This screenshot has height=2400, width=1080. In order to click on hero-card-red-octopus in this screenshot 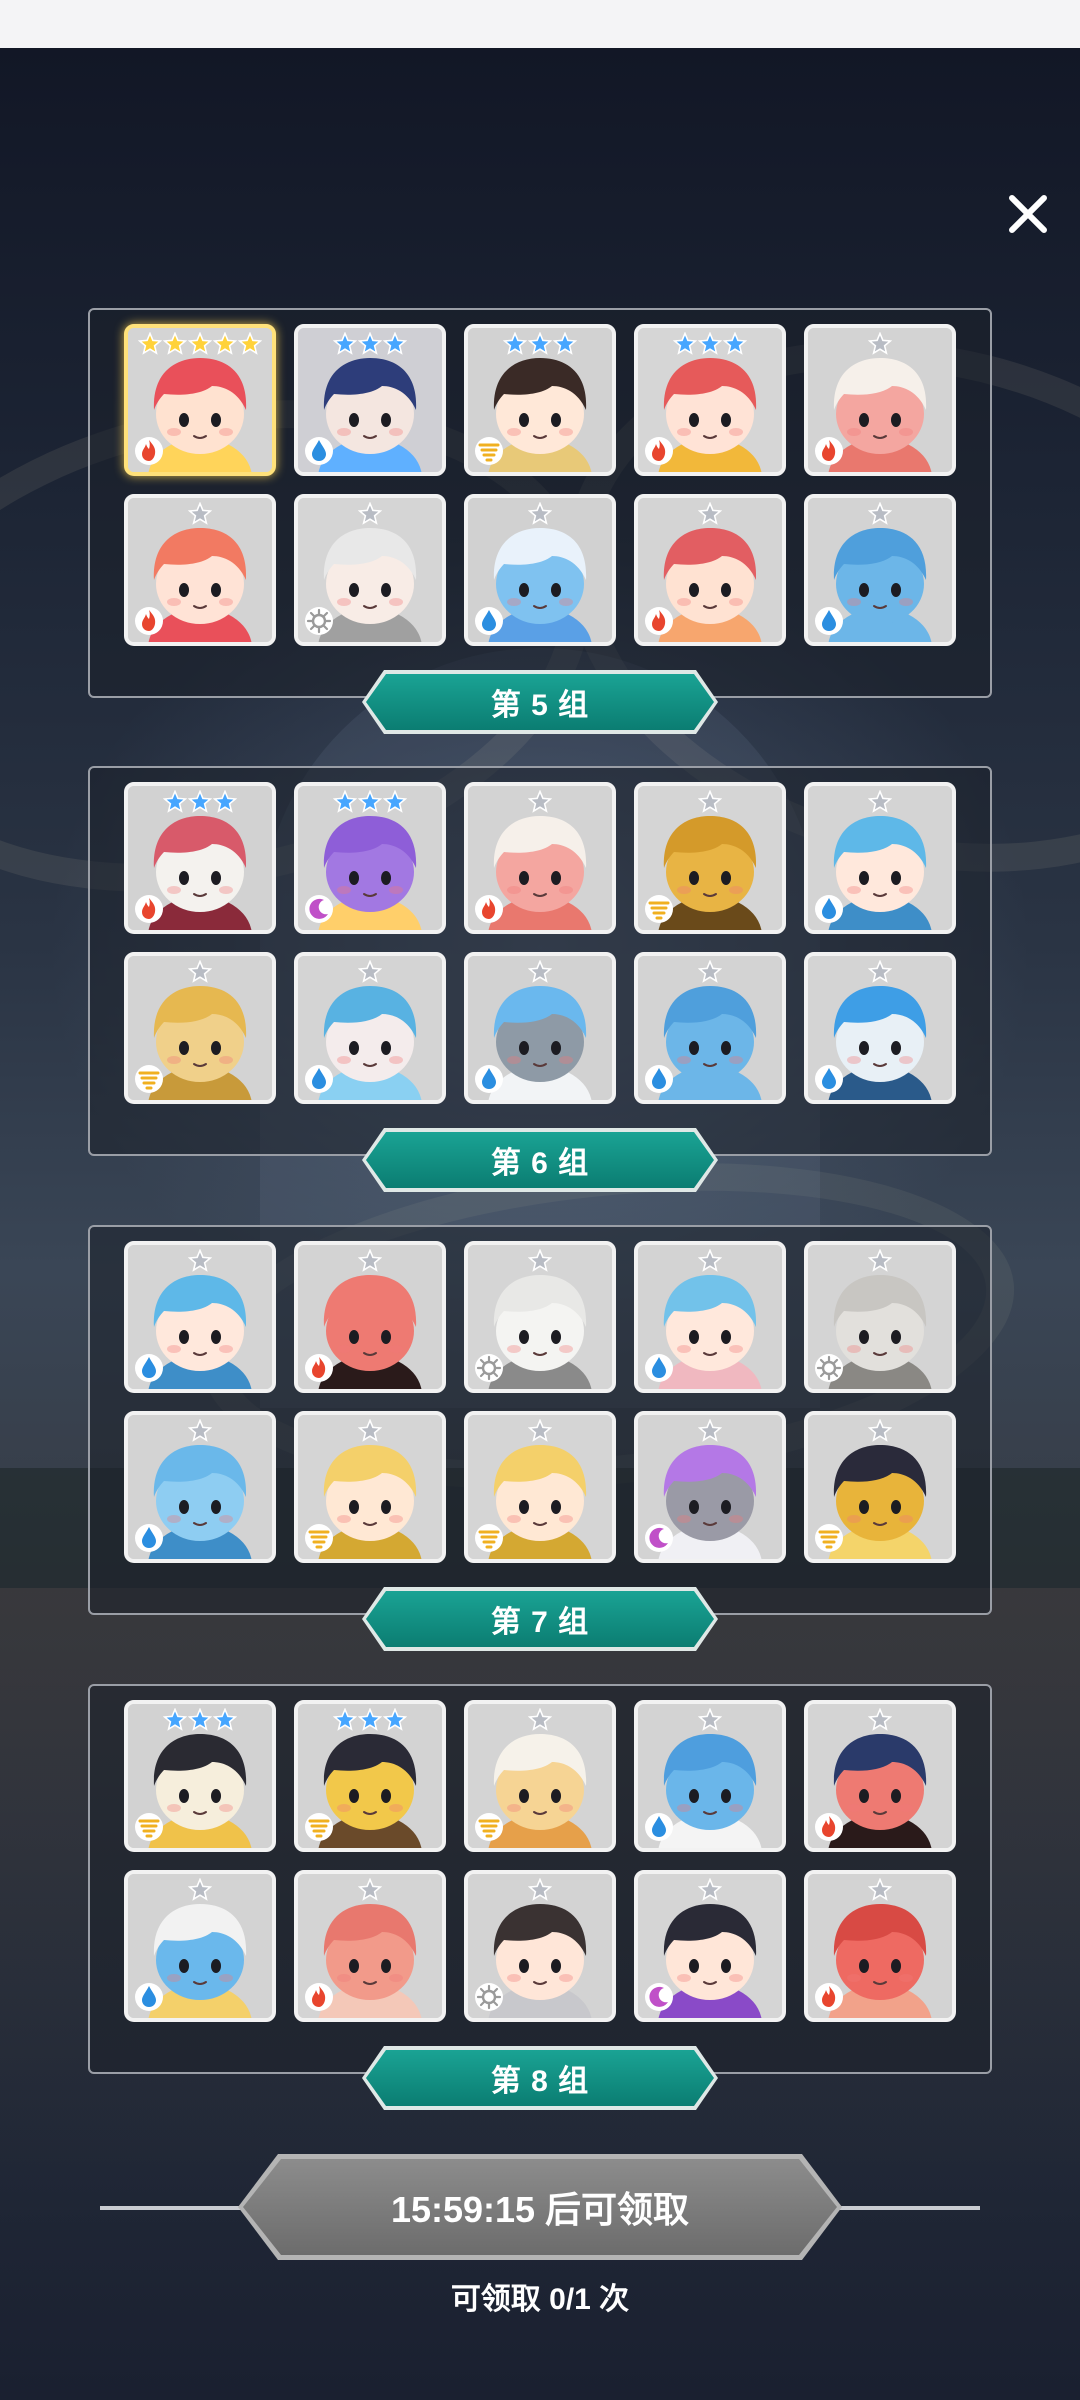, I will do `click(370, 1317)`.